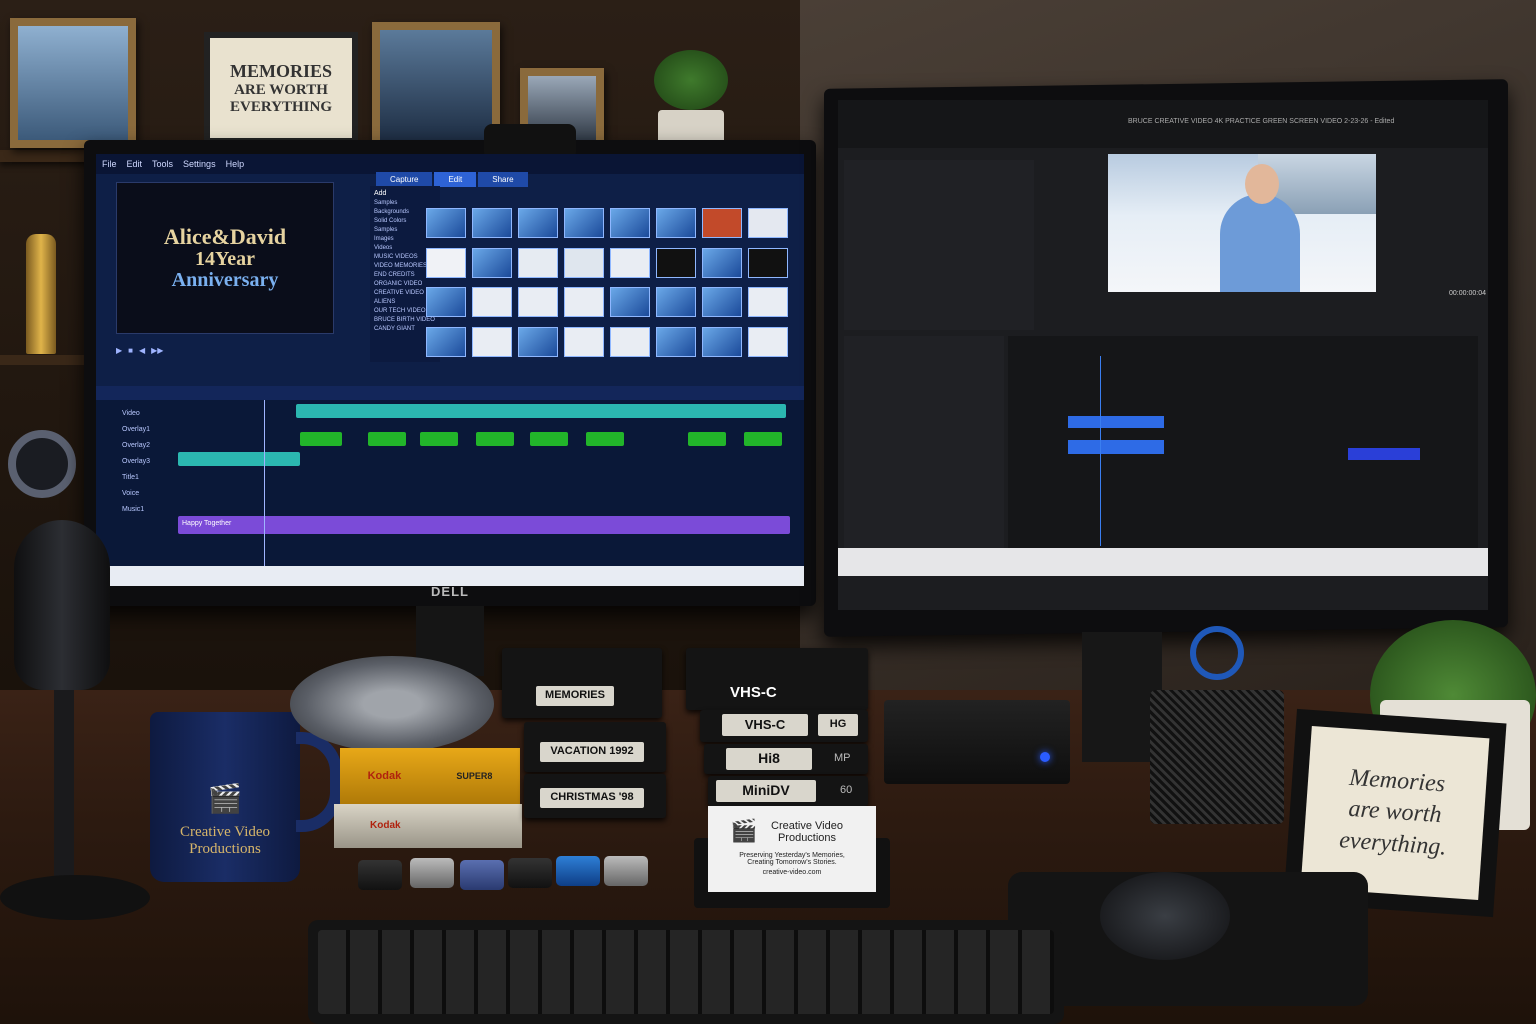 Image resolution: width=1536 pixels, height=1024 pixels. I want to click on menu-item-help: Help, so click(235, 164).